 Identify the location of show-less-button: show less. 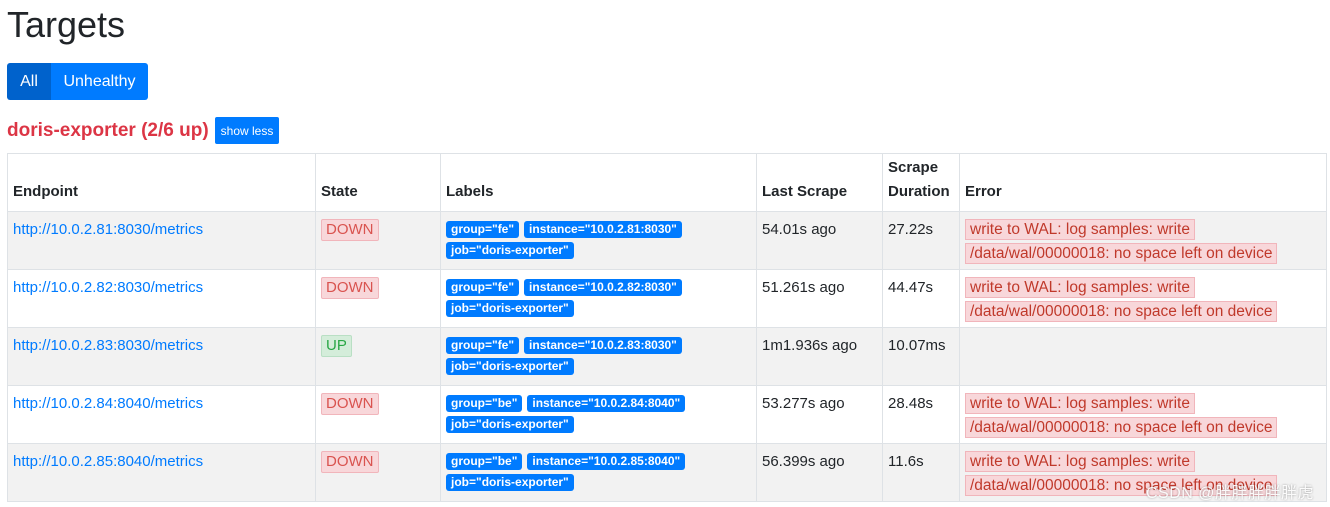
(247, 130).